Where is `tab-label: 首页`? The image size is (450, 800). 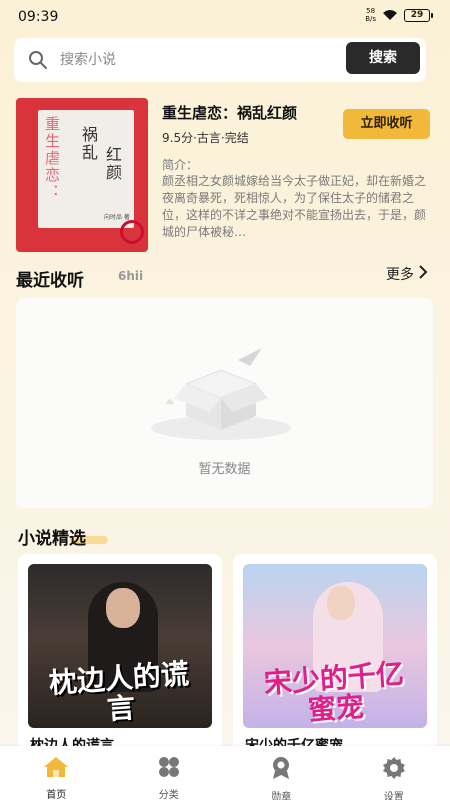 tab-label: 首页 is located at coordinates (56, 795).